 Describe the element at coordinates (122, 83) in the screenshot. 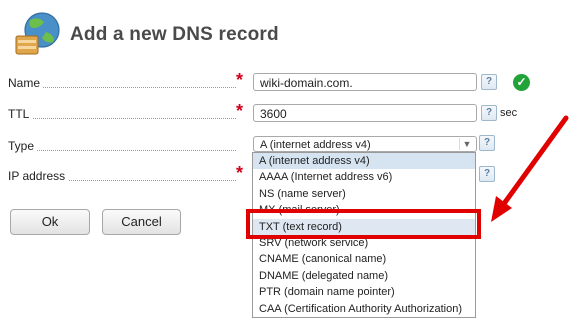

I see `name-label: Name` at that location.